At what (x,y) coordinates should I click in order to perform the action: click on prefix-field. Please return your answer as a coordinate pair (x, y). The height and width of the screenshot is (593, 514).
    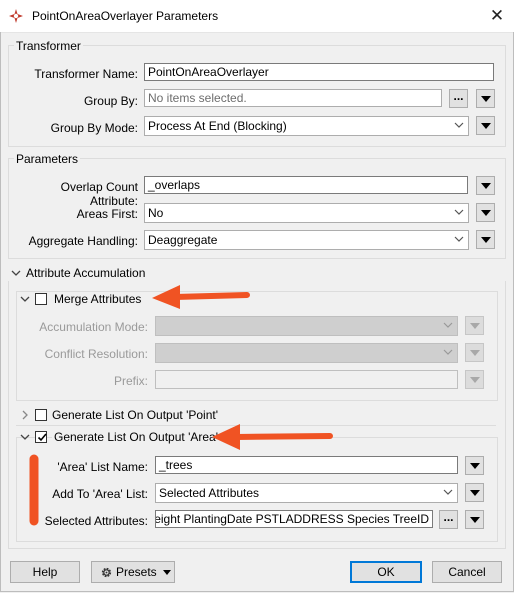
    Looking at the image, I should click on (306, 379).